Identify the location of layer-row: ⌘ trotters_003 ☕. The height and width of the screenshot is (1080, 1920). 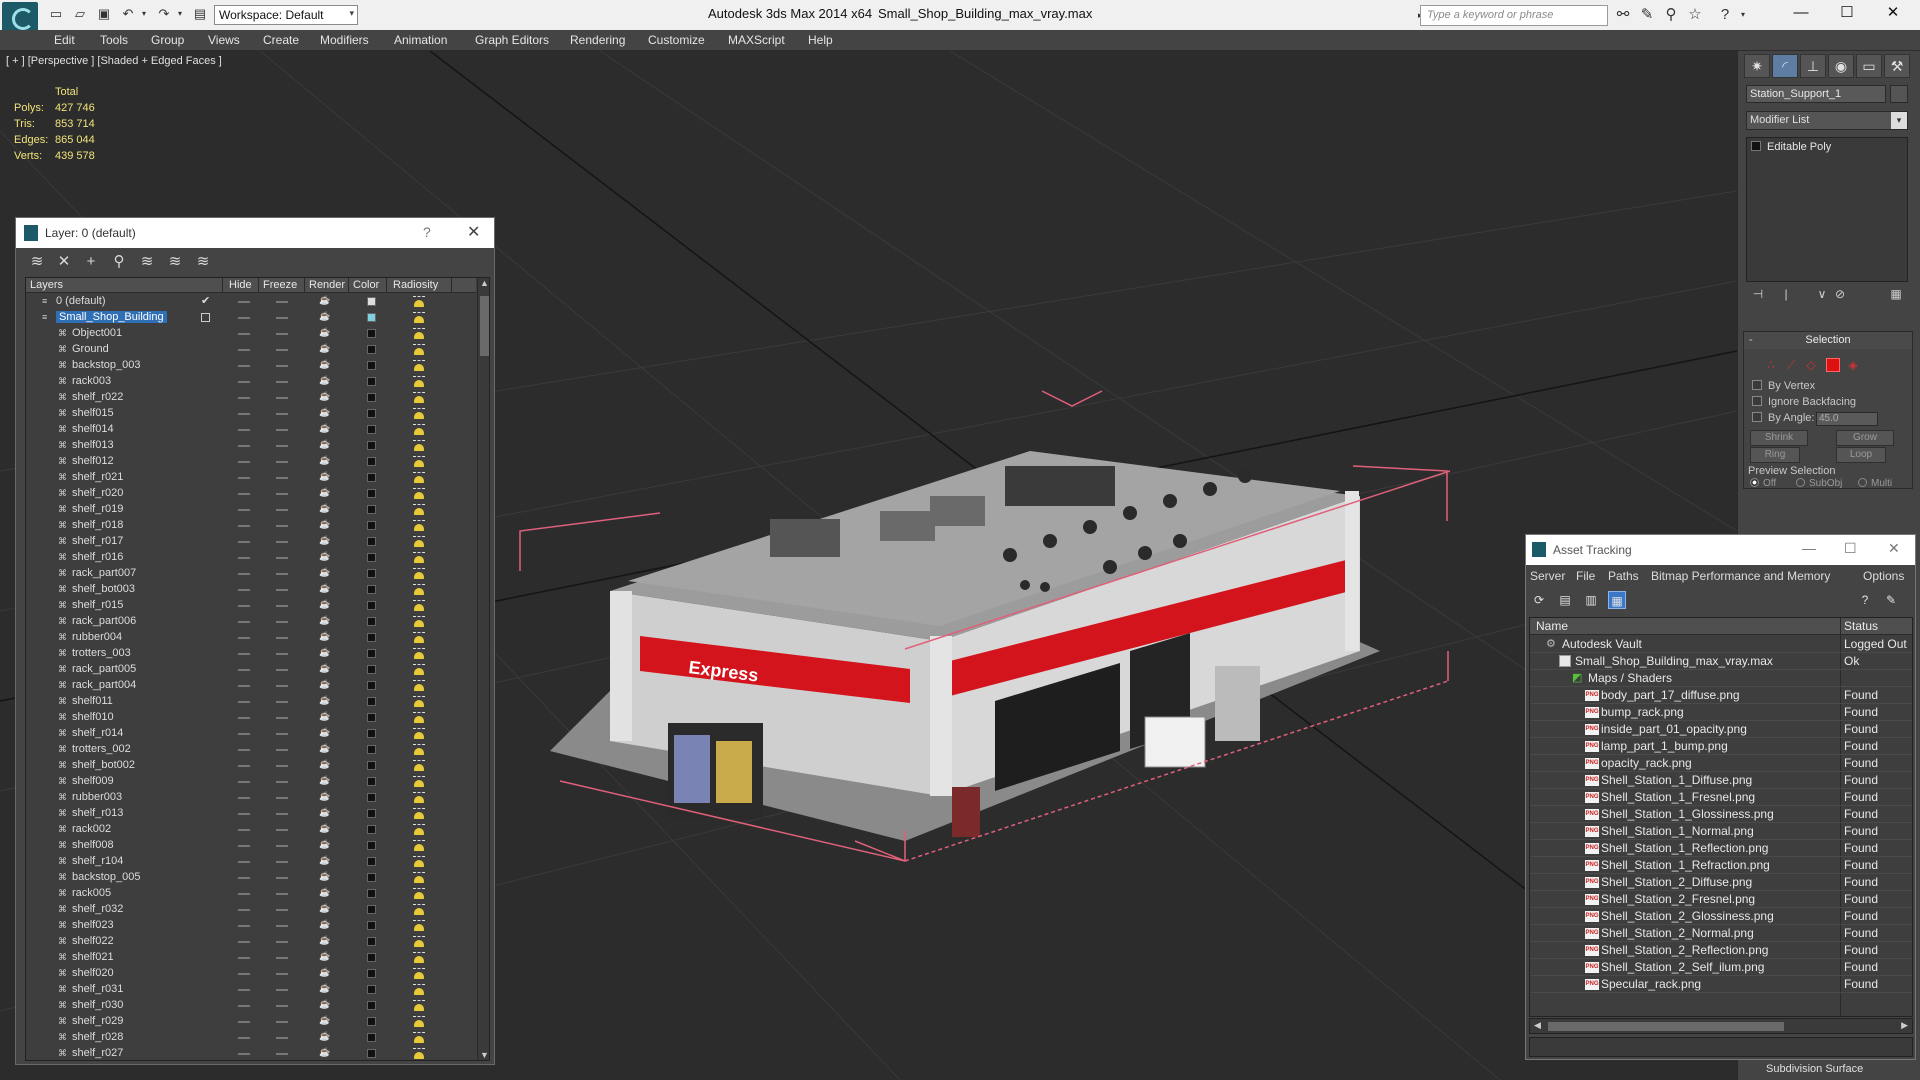
(251, 654).